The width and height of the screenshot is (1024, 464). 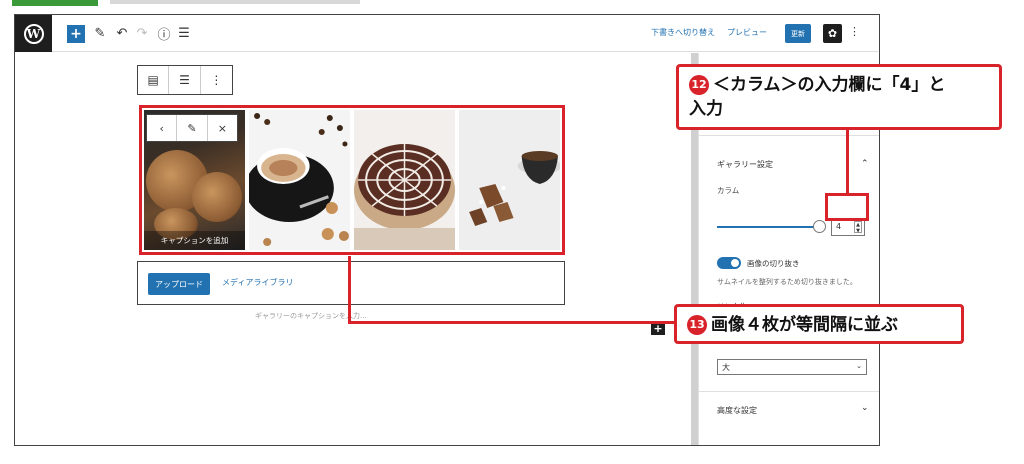 I want to click on crop-images-toggle, so click(x=729, y=263).